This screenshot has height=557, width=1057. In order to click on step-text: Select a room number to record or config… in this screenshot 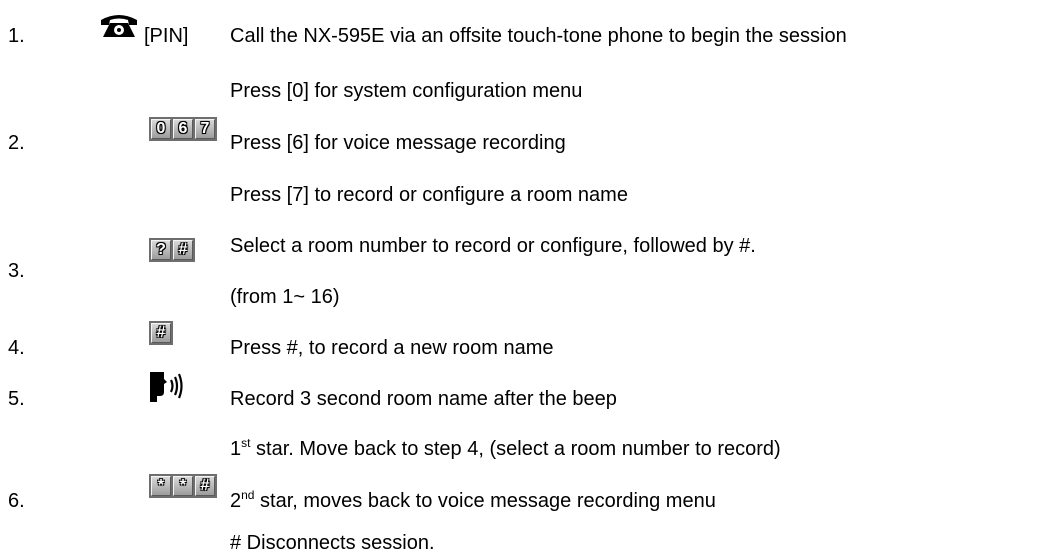, I will do `click(493, 246)`.